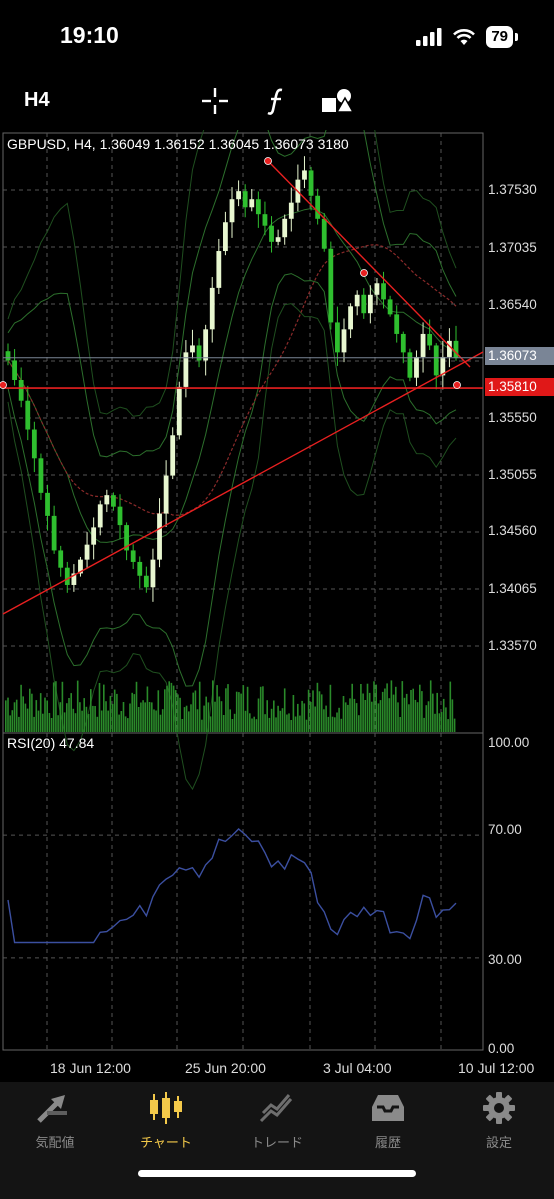  I want to click on tab-settings: 設定, so click(499, 1120).